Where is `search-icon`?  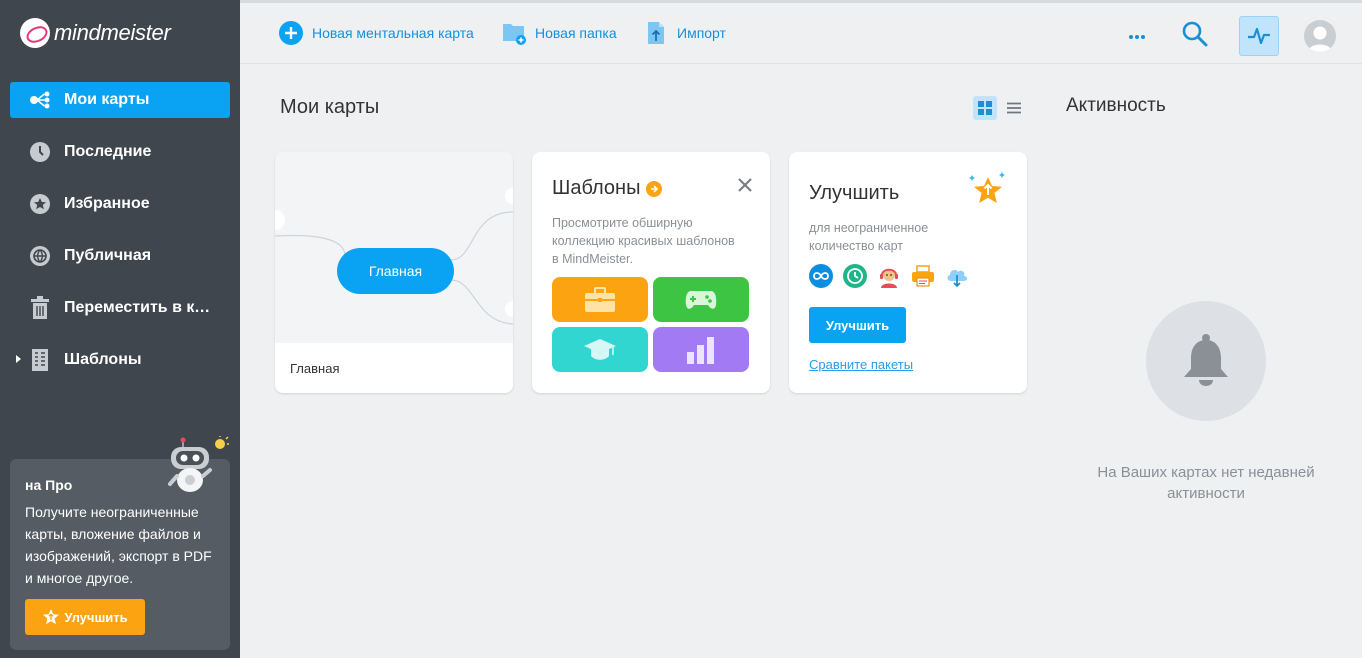
search-icon is located at coordinates (1195, 34).